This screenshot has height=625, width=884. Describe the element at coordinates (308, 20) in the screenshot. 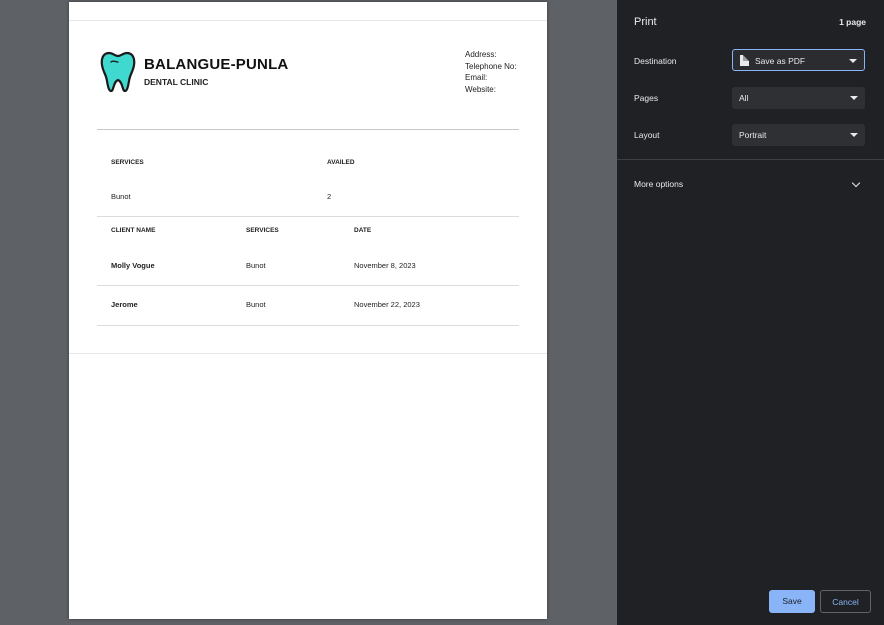

I see `page-top-divider` at that location.